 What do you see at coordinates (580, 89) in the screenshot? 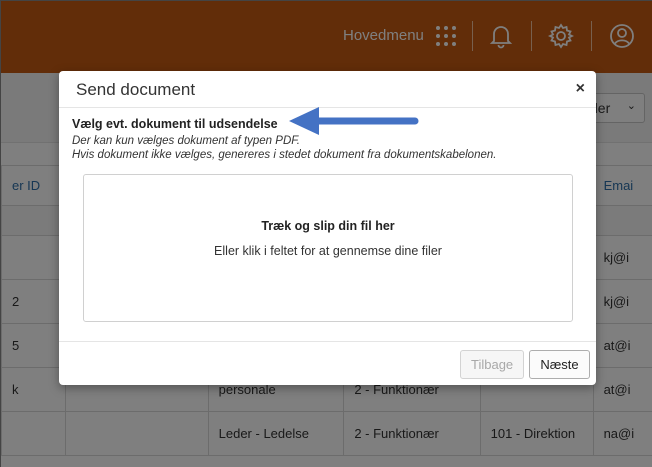
I see `close-icon: ×` at bounding box center [580, 89].